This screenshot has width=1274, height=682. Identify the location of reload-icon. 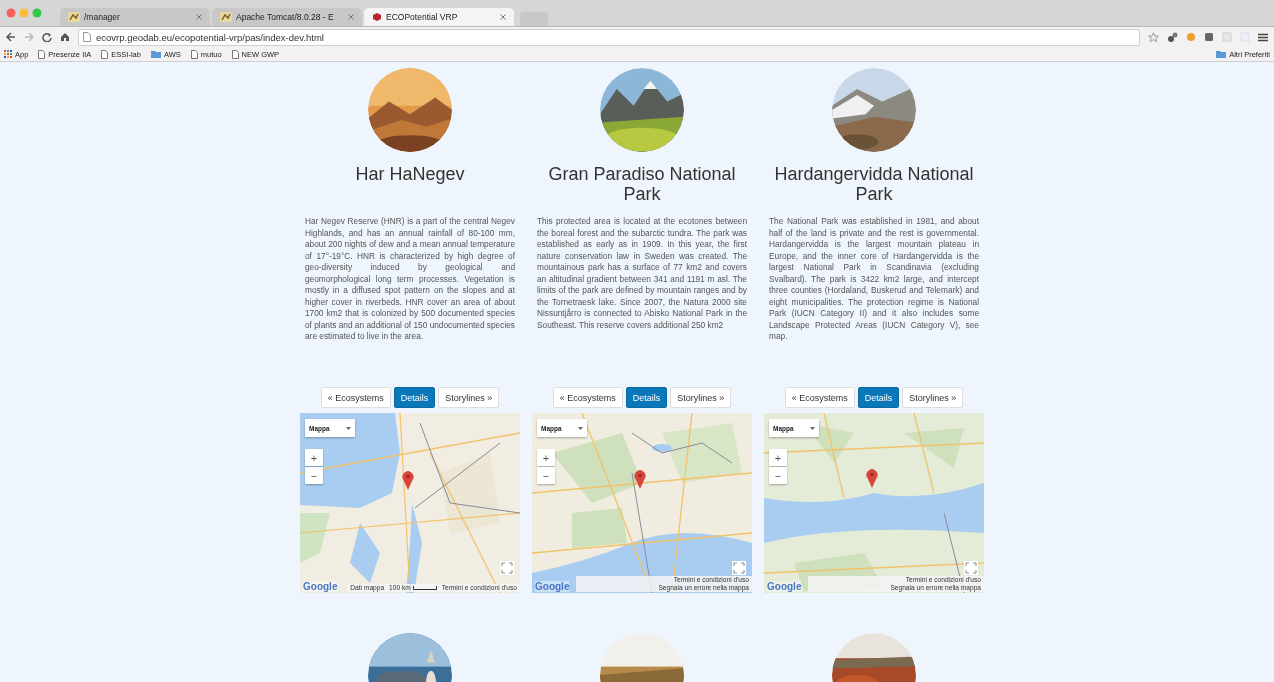
(47, 37).